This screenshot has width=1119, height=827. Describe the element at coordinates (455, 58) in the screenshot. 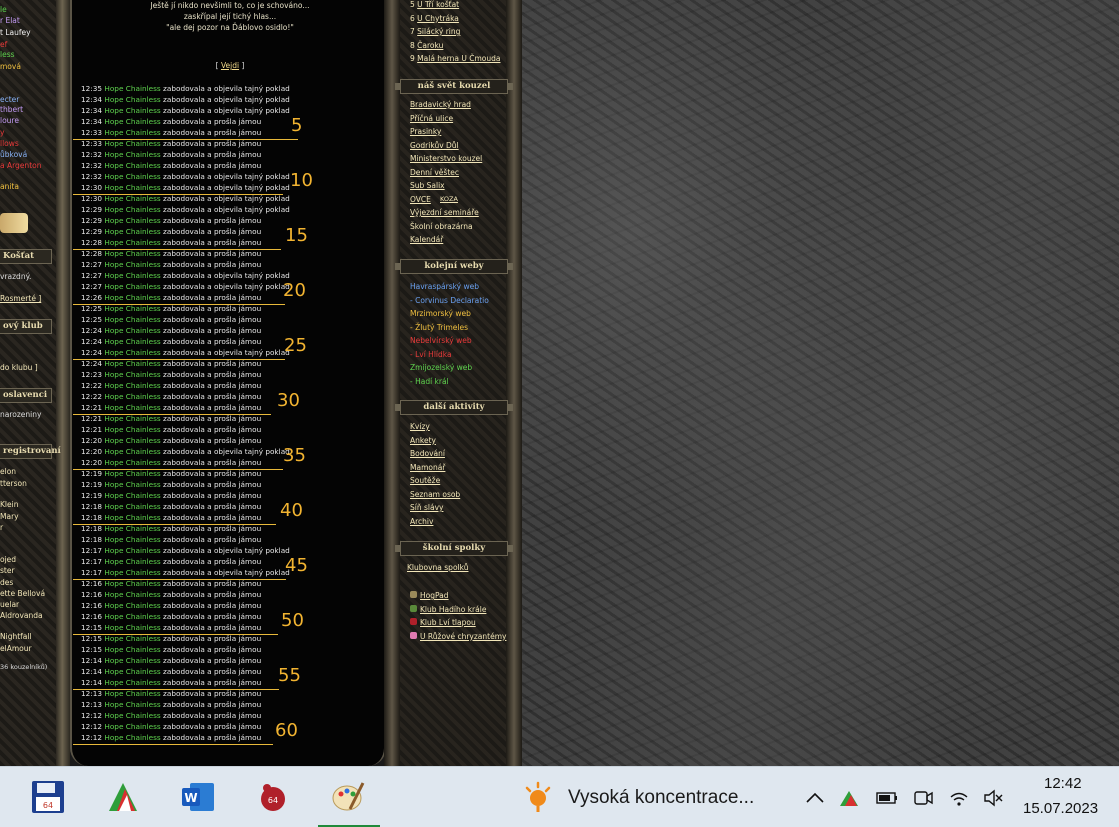

I see `nav-top-item: 9 Malá herna U Čmouda` at that location.